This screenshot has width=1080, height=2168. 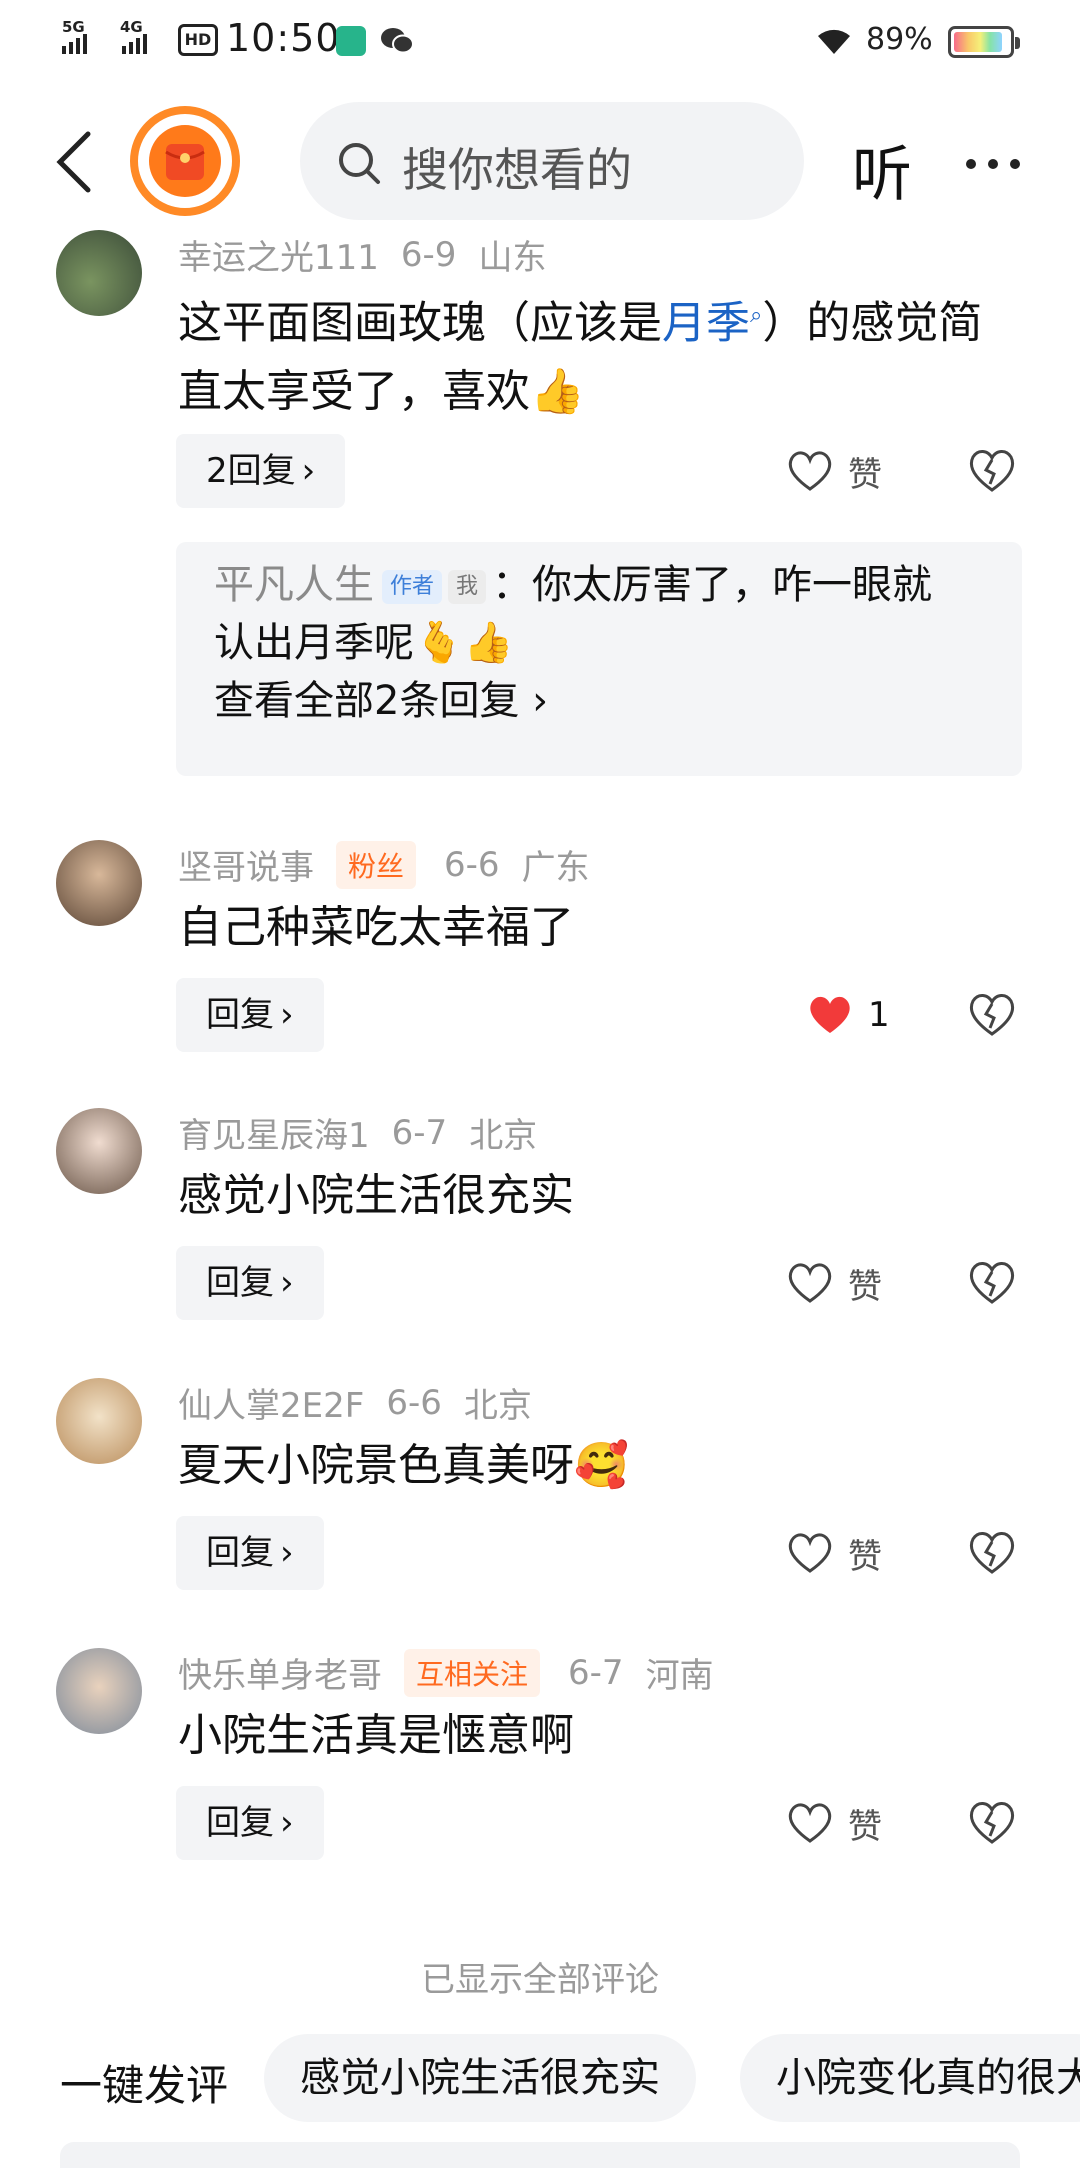 I want to click on sub-reply-text-2: 认出月季呢🫰👍, so click(x=364, y=643).